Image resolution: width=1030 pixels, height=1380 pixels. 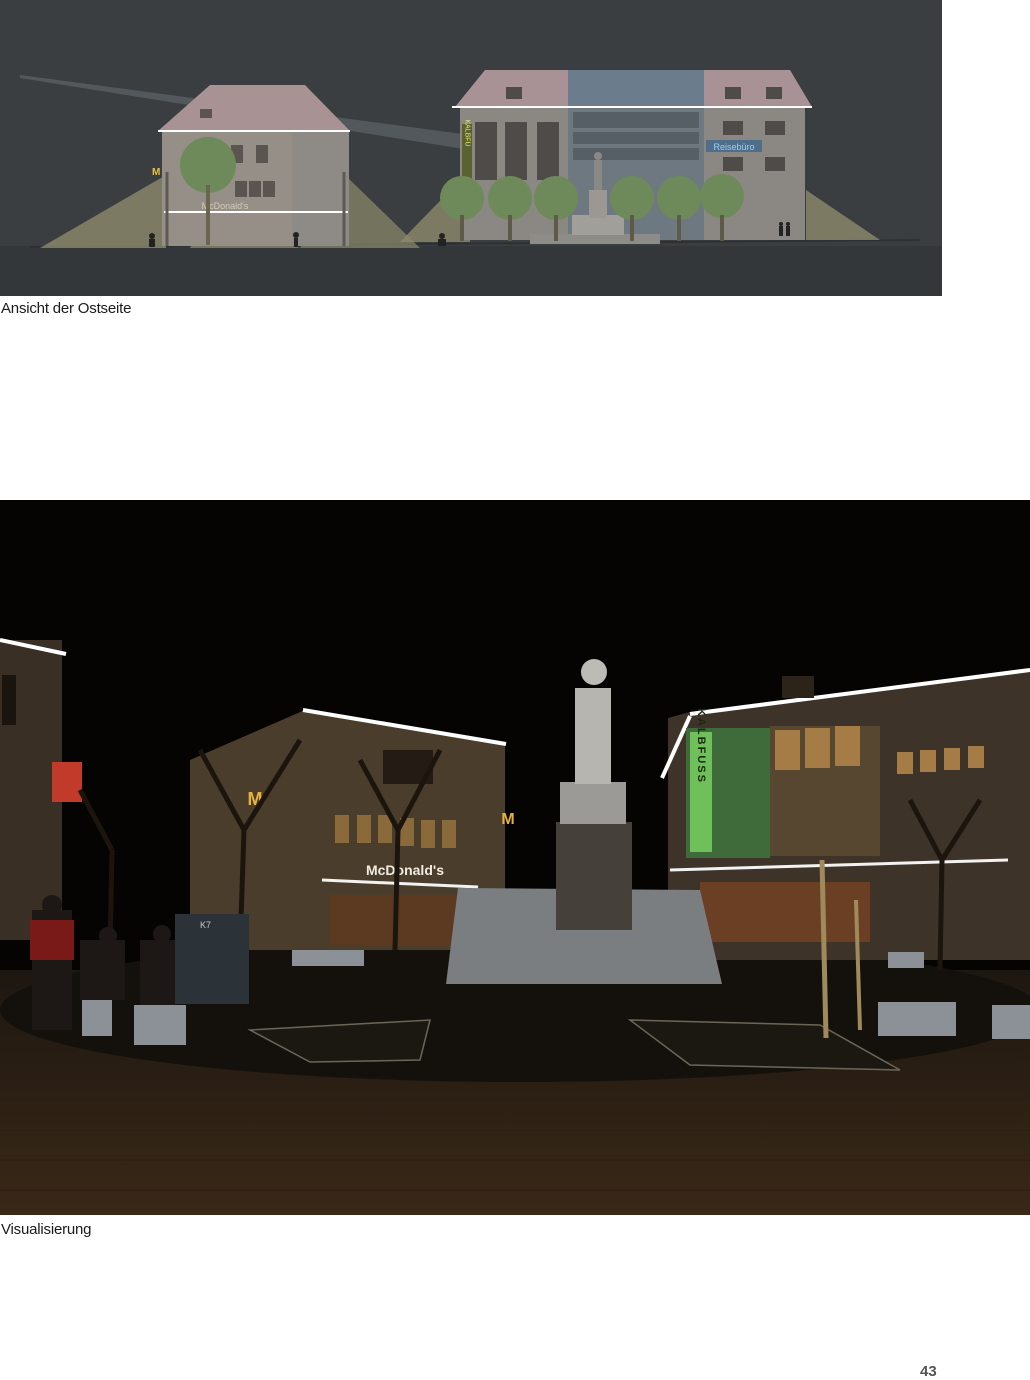 I want to click on kalbfuss-sign: KALBFU, so click(x=467, y=132).